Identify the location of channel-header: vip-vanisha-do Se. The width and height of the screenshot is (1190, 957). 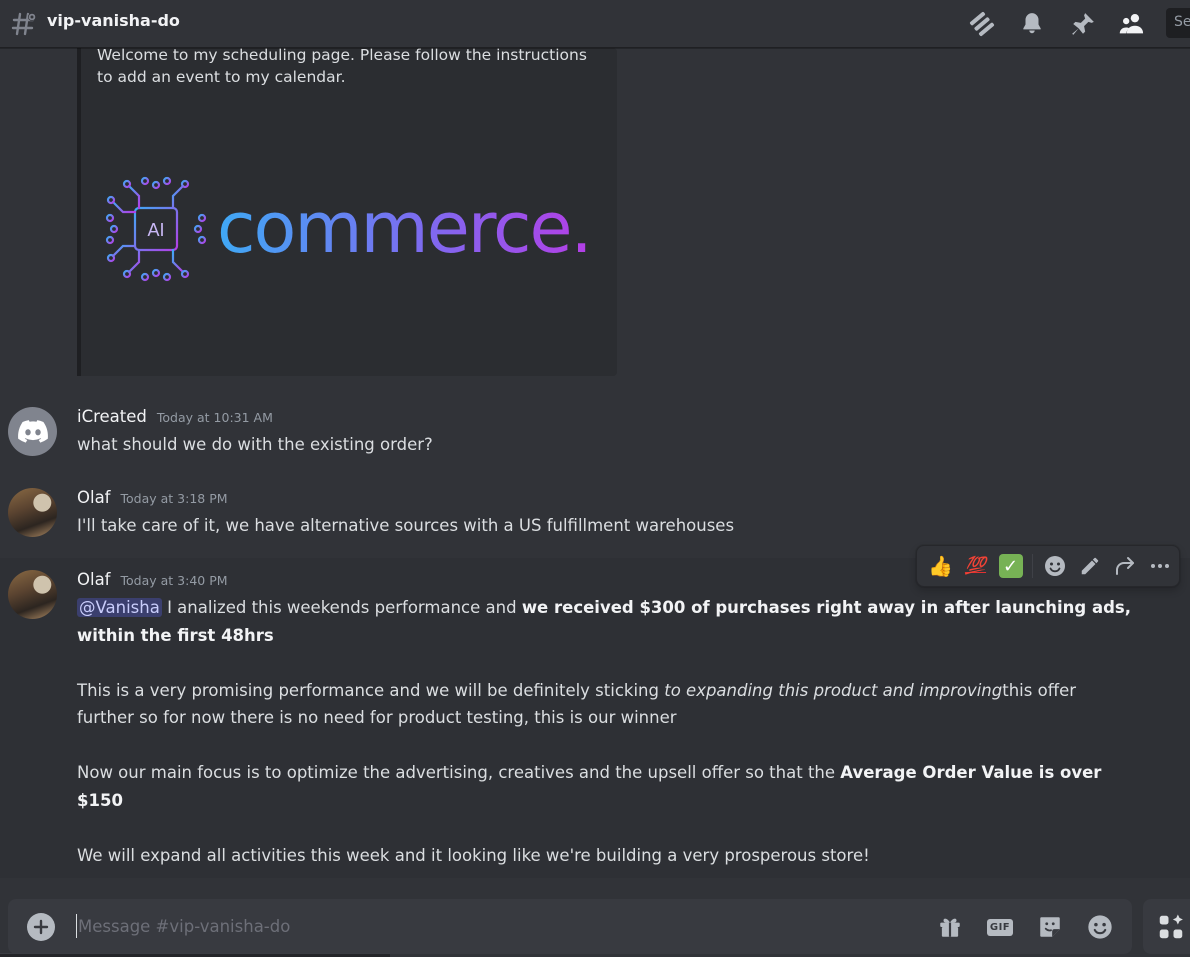
(595, 24).